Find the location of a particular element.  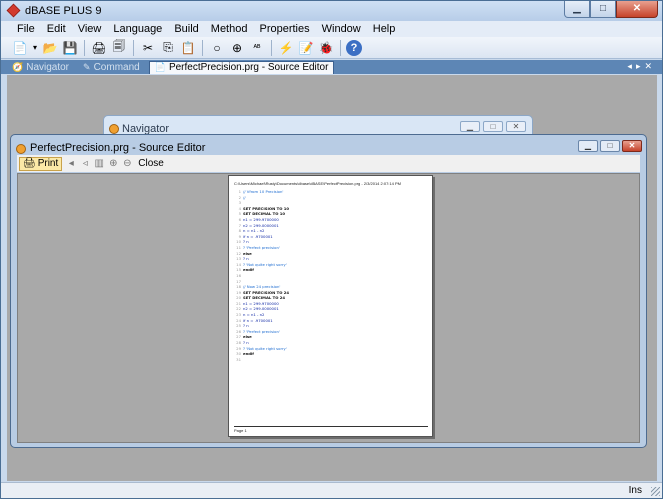

help-icon: ? is located at coordinates (354, 47).